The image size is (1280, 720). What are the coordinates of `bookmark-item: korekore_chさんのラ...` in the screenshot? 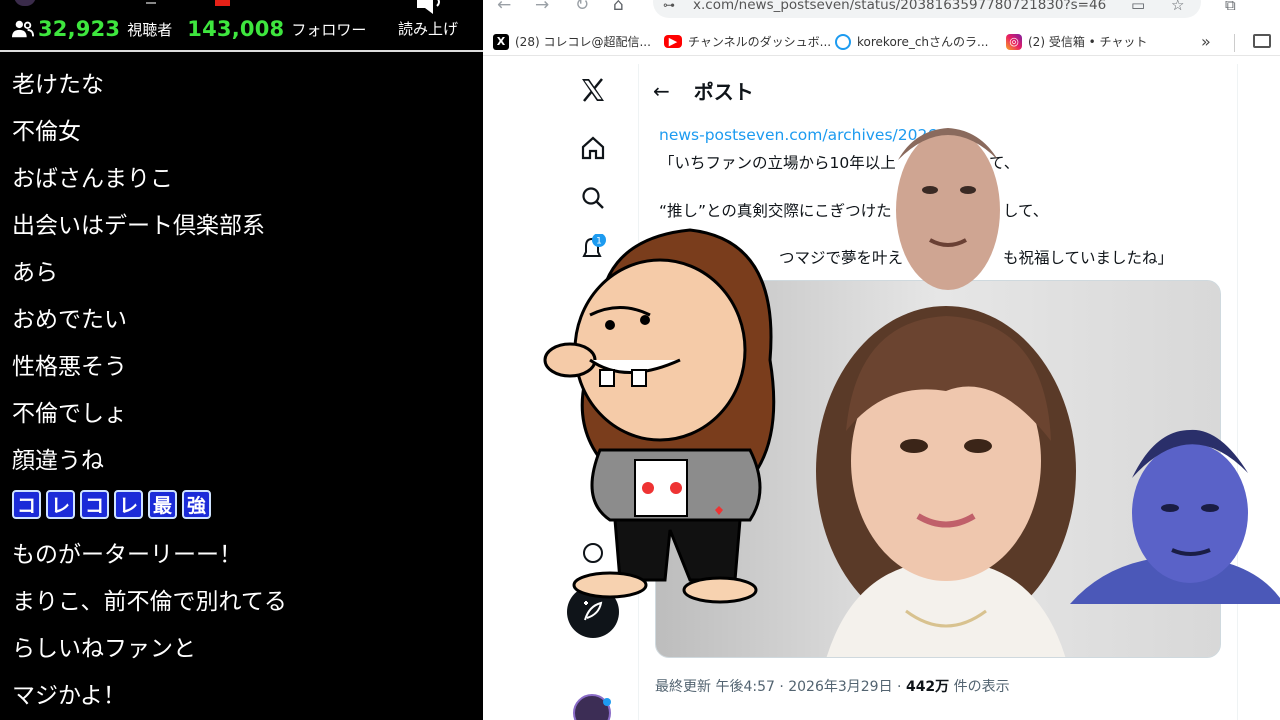 It's located at (911, 41).